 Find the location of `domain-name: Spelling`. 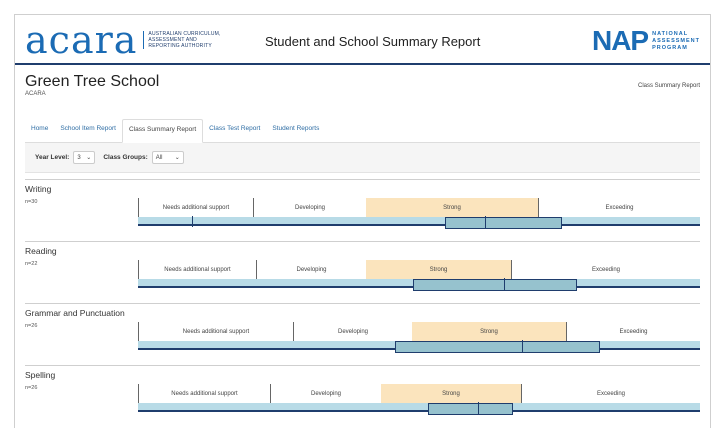

domain-name: Spelling is located at coordinates (40, 375).